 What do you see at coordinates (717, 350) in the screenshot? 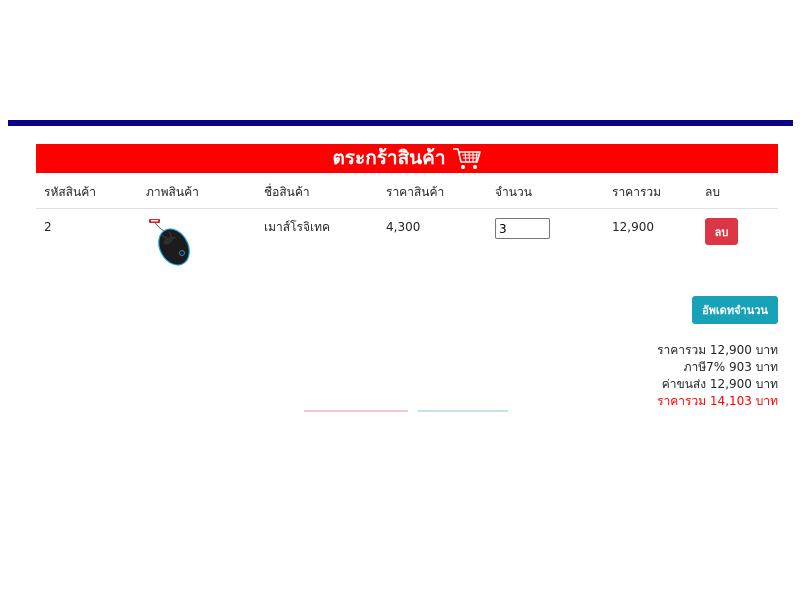
I see `summary-subtotal: ราคารวม 12,900 บาท` at bounding box center [717, 350].